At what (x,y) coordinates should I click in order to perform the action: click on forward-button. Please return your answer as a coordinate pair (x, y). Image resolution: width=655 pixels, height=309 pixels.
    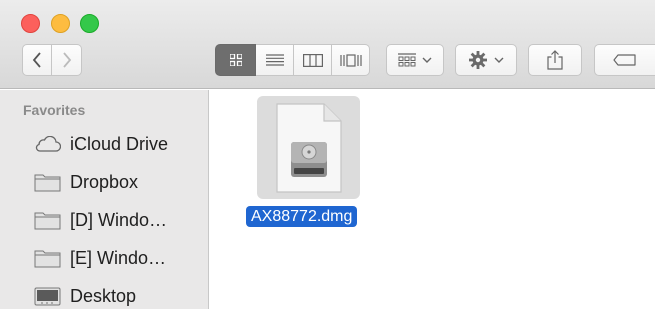
    Looking at the image, I should click on (67, 60).